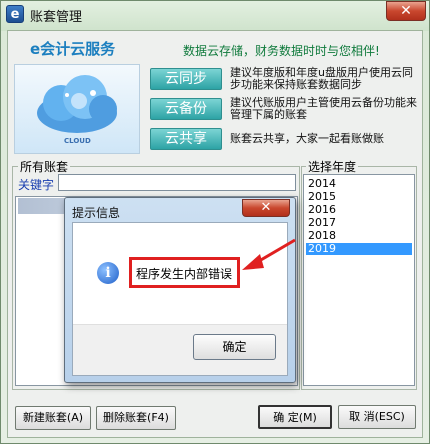 The height and width of the screenshot is (444, 430). Describe the element at coordinates (406, 11) in the screenshot. I see `window-close-button: ✕` at that location.